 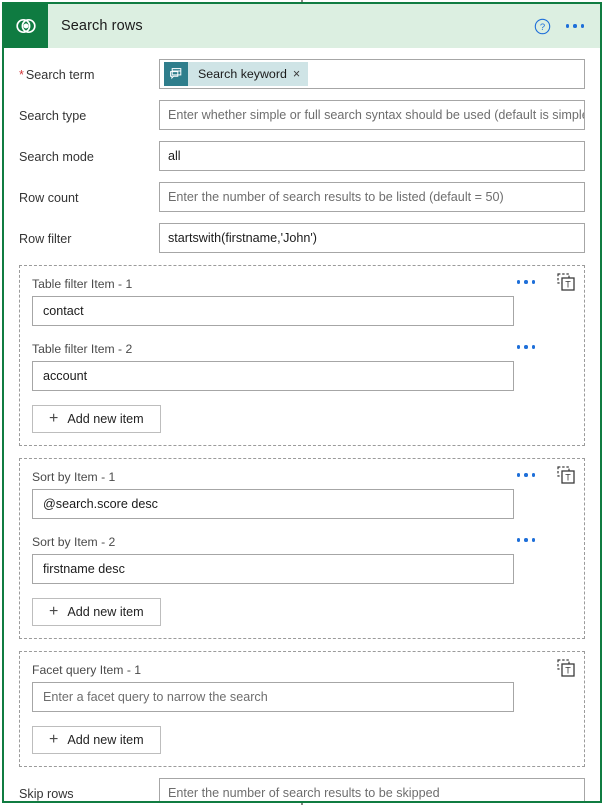 What do you see at coordinates (60, 75) in the screenshot?
I see `label-search-term-text: Search term` at bounding box center [60, 75].